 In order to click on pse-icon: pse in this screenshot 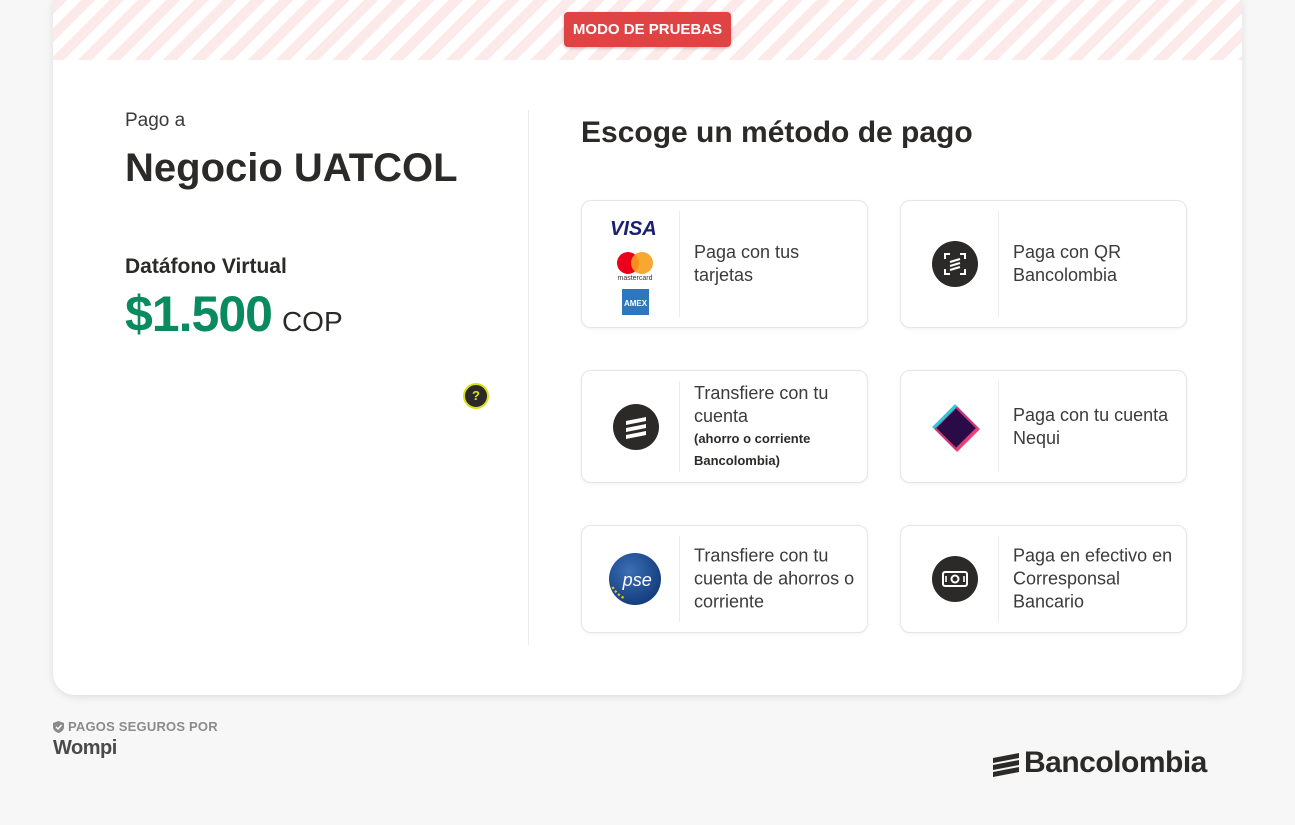, I will do `click(635, 579)`.